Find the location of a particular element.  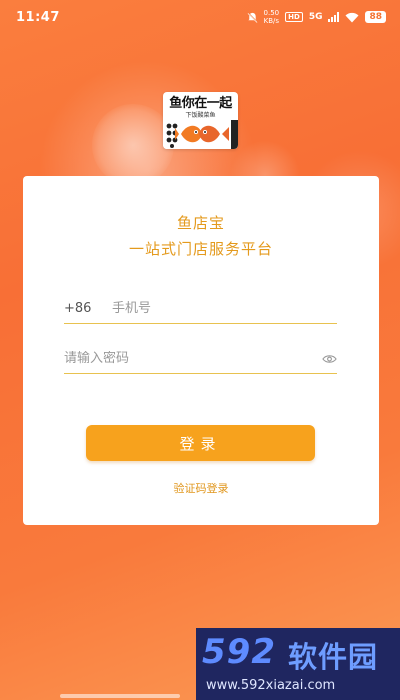

password-field is located at coordinates (200, 359).